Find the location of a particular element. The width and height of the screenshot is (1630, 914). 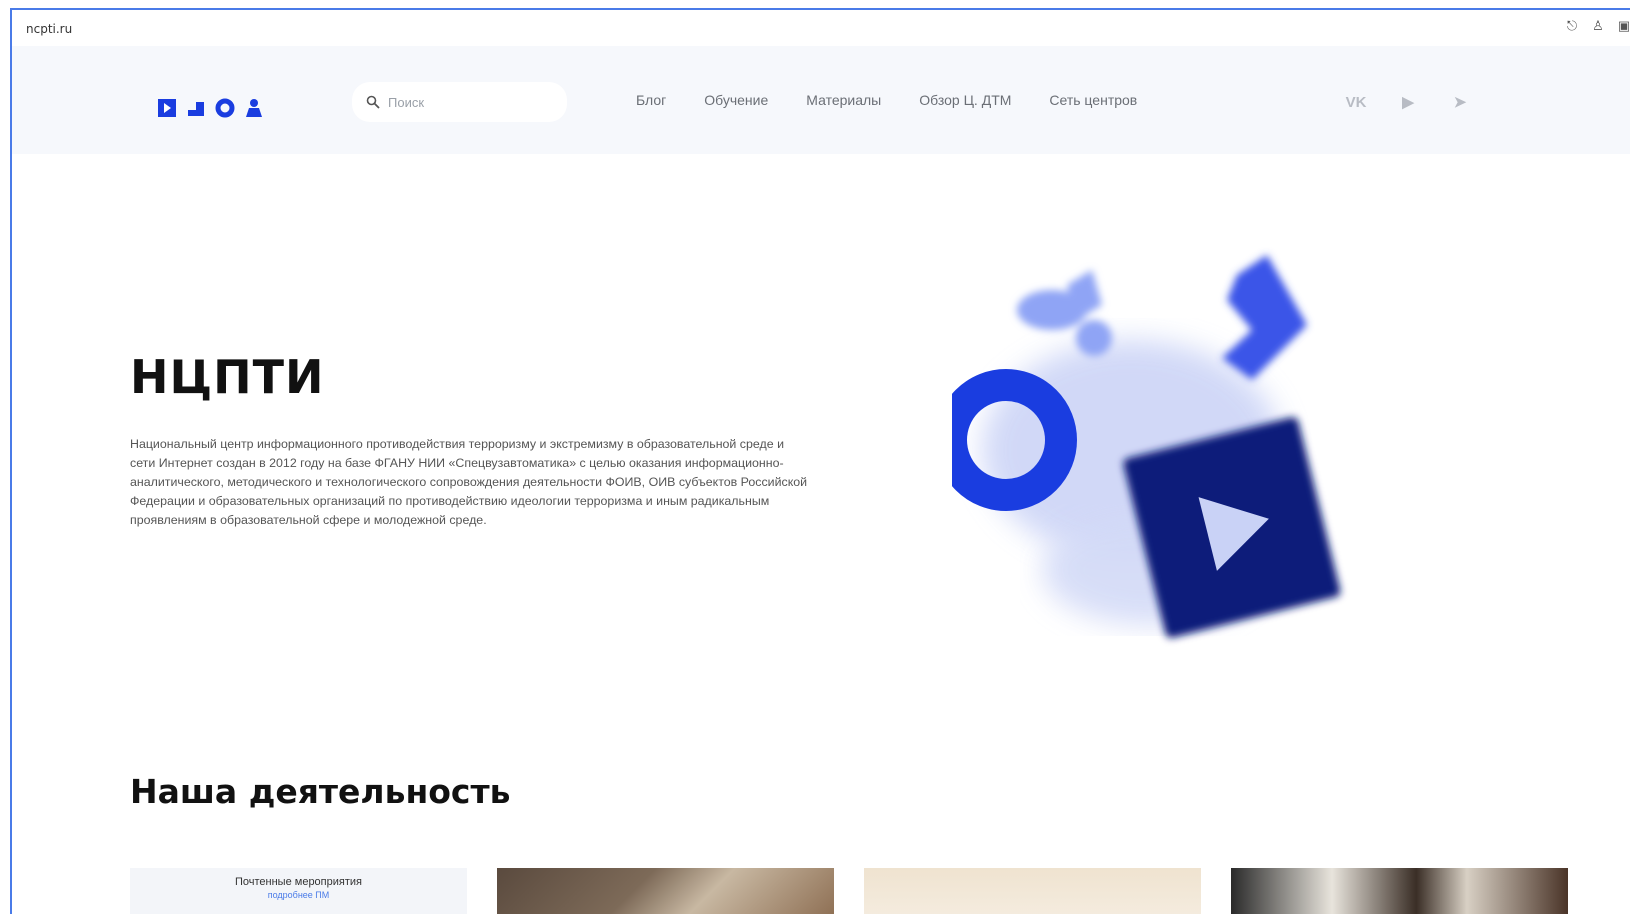

nav-item-training: Обучение is located at coordinates (736, 100).